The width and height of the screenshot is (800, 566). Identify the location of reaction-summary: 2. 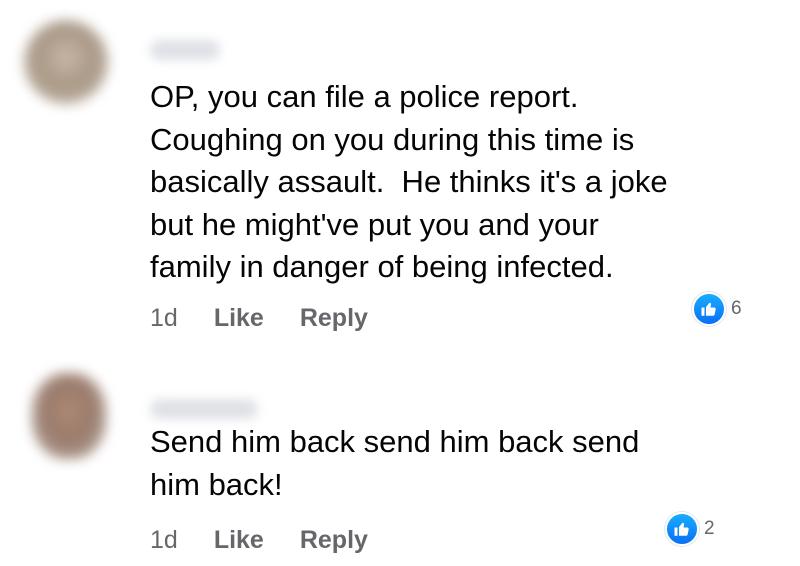
(690, 529).